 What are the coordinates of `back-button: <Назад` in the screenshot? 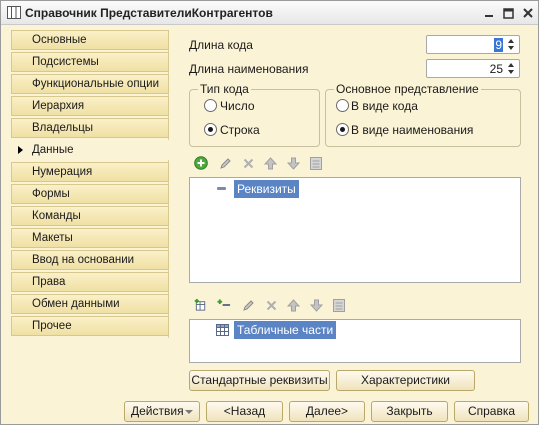 It's located at (244, 411).